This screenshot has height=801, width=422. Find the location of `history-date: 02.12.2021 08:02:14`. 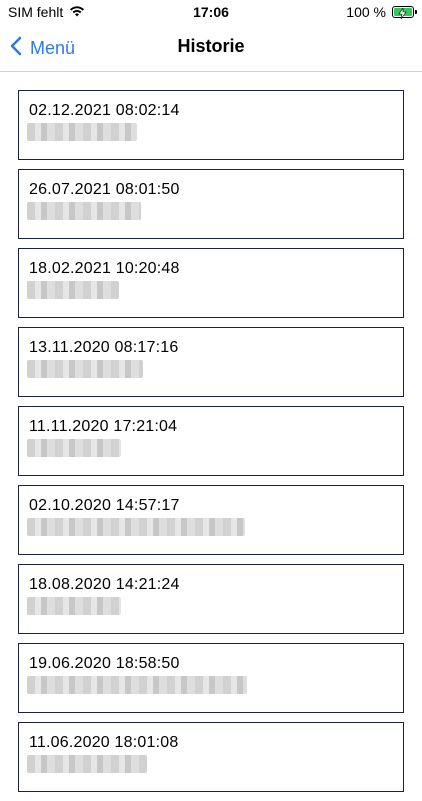

history-date: 02.12.2021 08:02:14 is located at coordinates (104, 110).